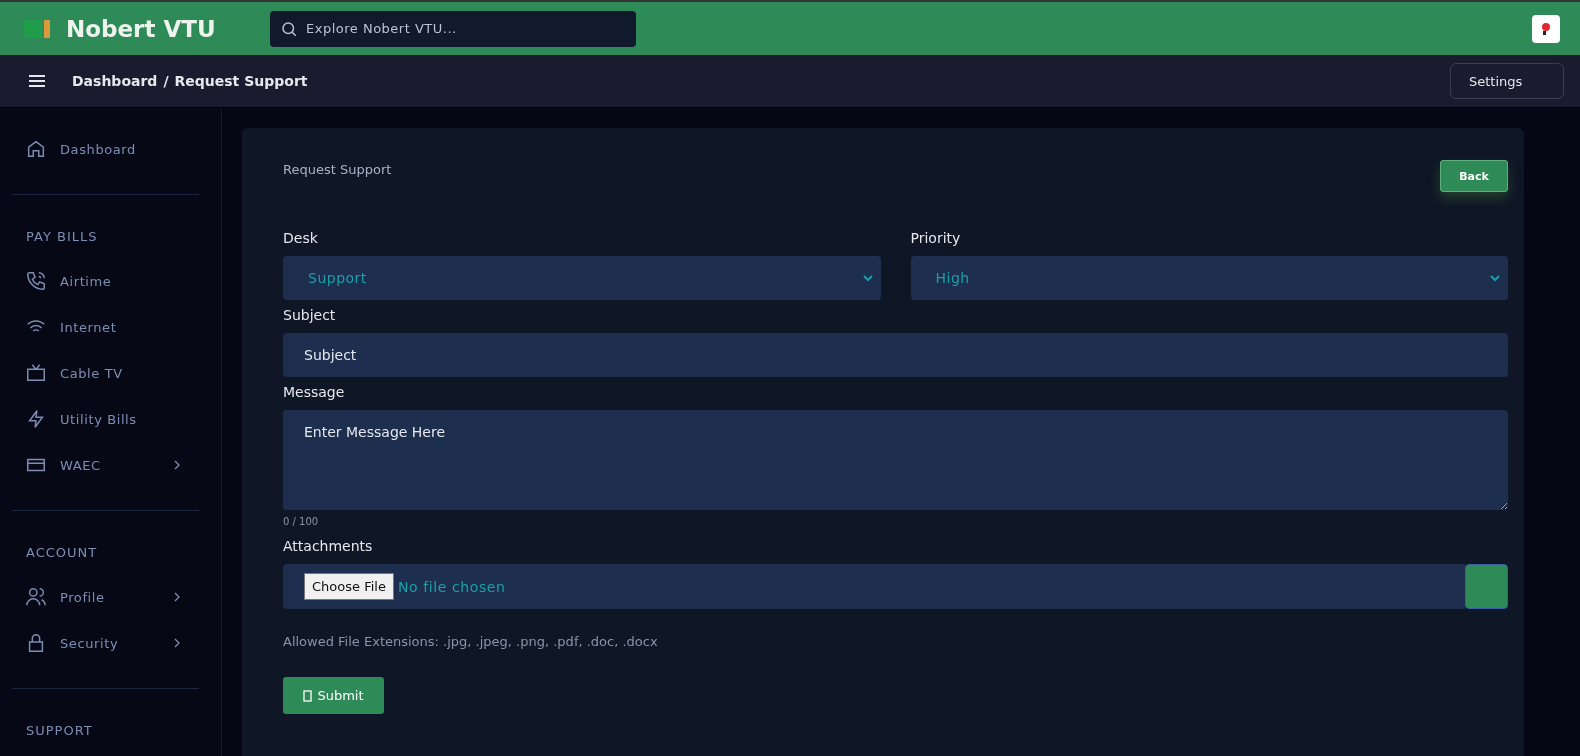  What do you see at coordinates (582, 278) in the screenshot?
I see `desk-select: Support` at bounding box center [582, 278].